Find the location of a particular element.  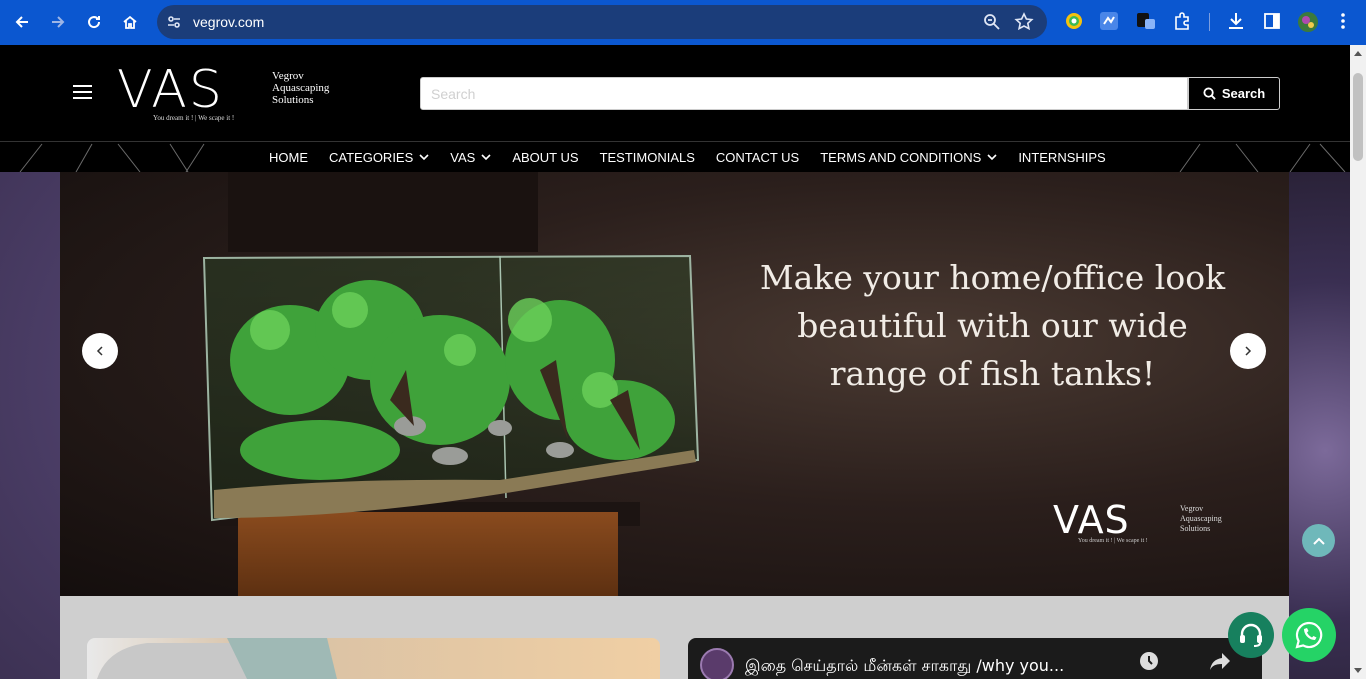

whatsapp-icon is located at coordinates (1309, 635).